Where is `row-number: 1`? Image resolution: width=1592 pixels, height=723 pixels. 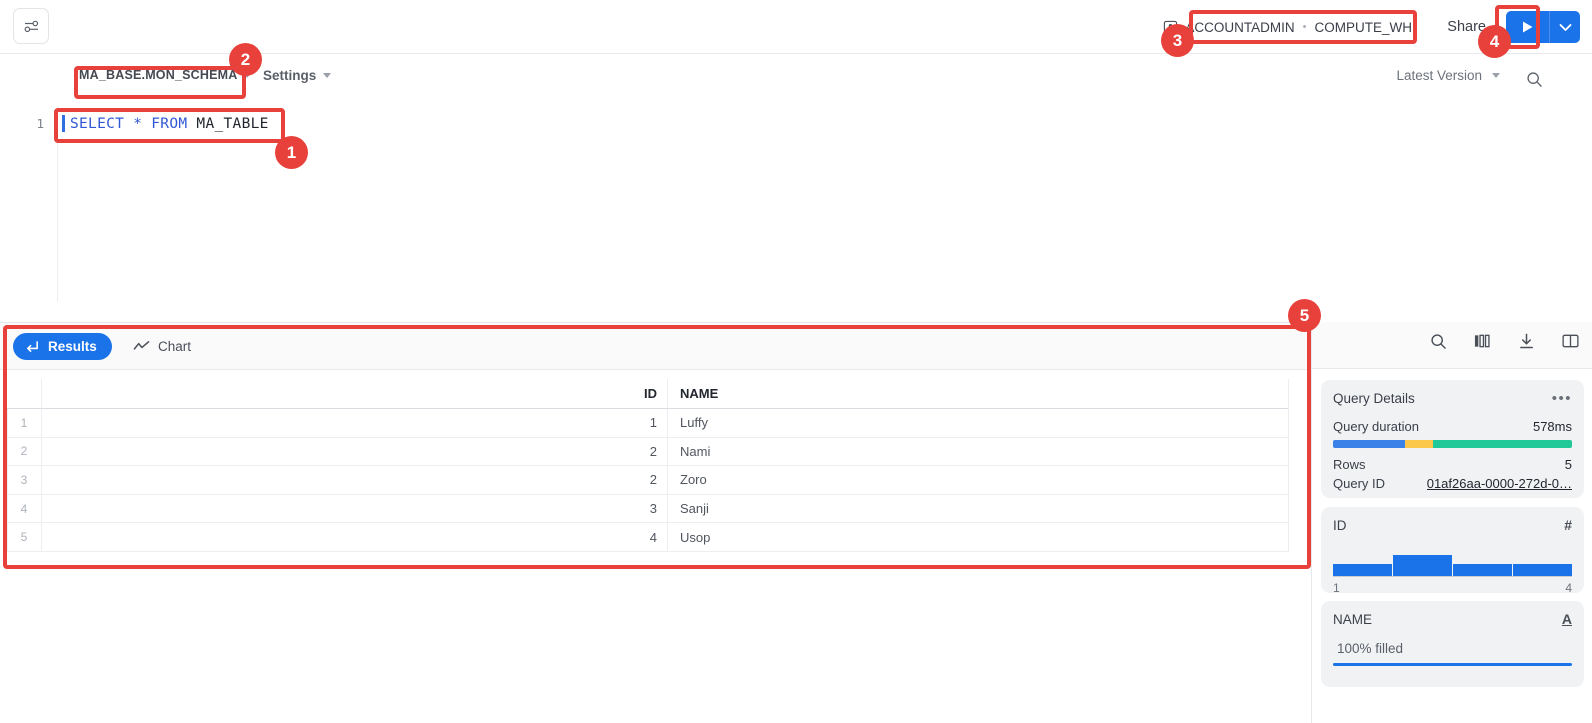 row-number: 1 is located at coordinates (24, 423).